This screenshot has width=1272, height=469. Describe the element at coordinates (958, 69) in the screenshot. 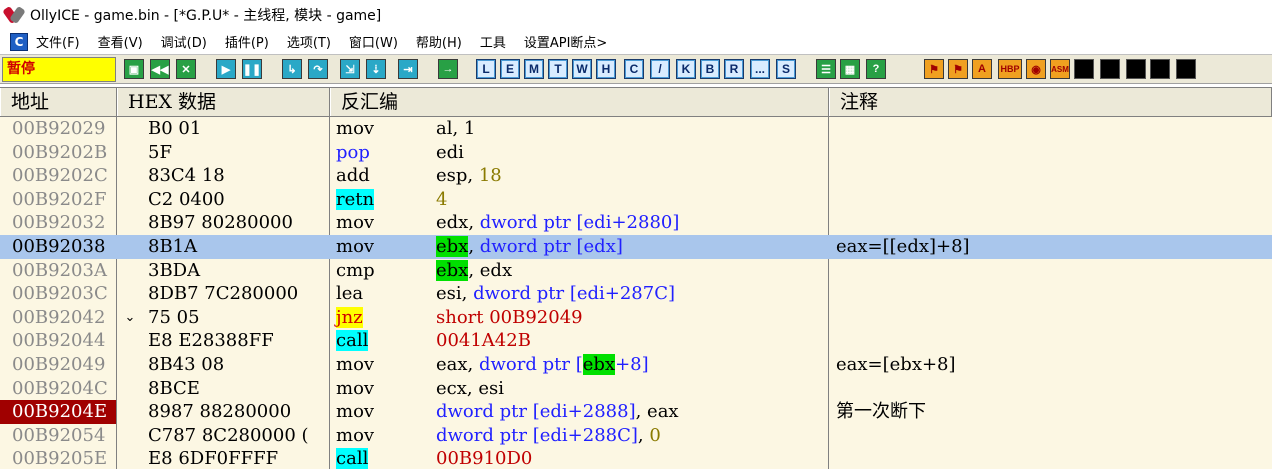

I see `plugin-2-icon: ⚑` at that location.